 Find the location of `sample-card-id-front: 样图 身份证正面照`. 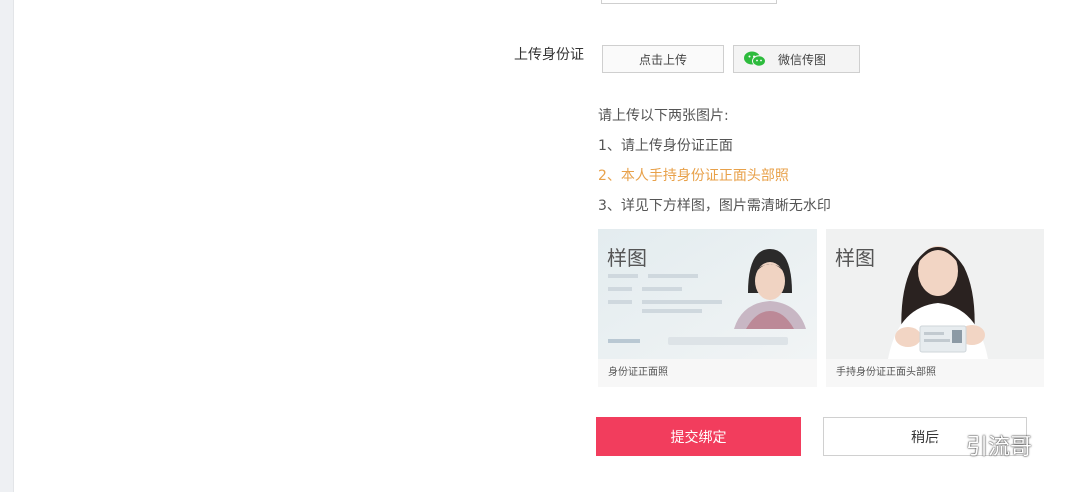

sample-card-id-front: 样图 身份证正面照 is located at coordinates (707, 308).